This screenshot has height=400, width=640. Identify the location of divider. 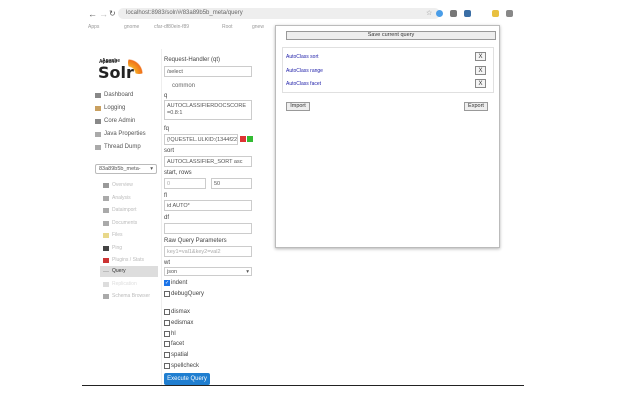
(161, 217).